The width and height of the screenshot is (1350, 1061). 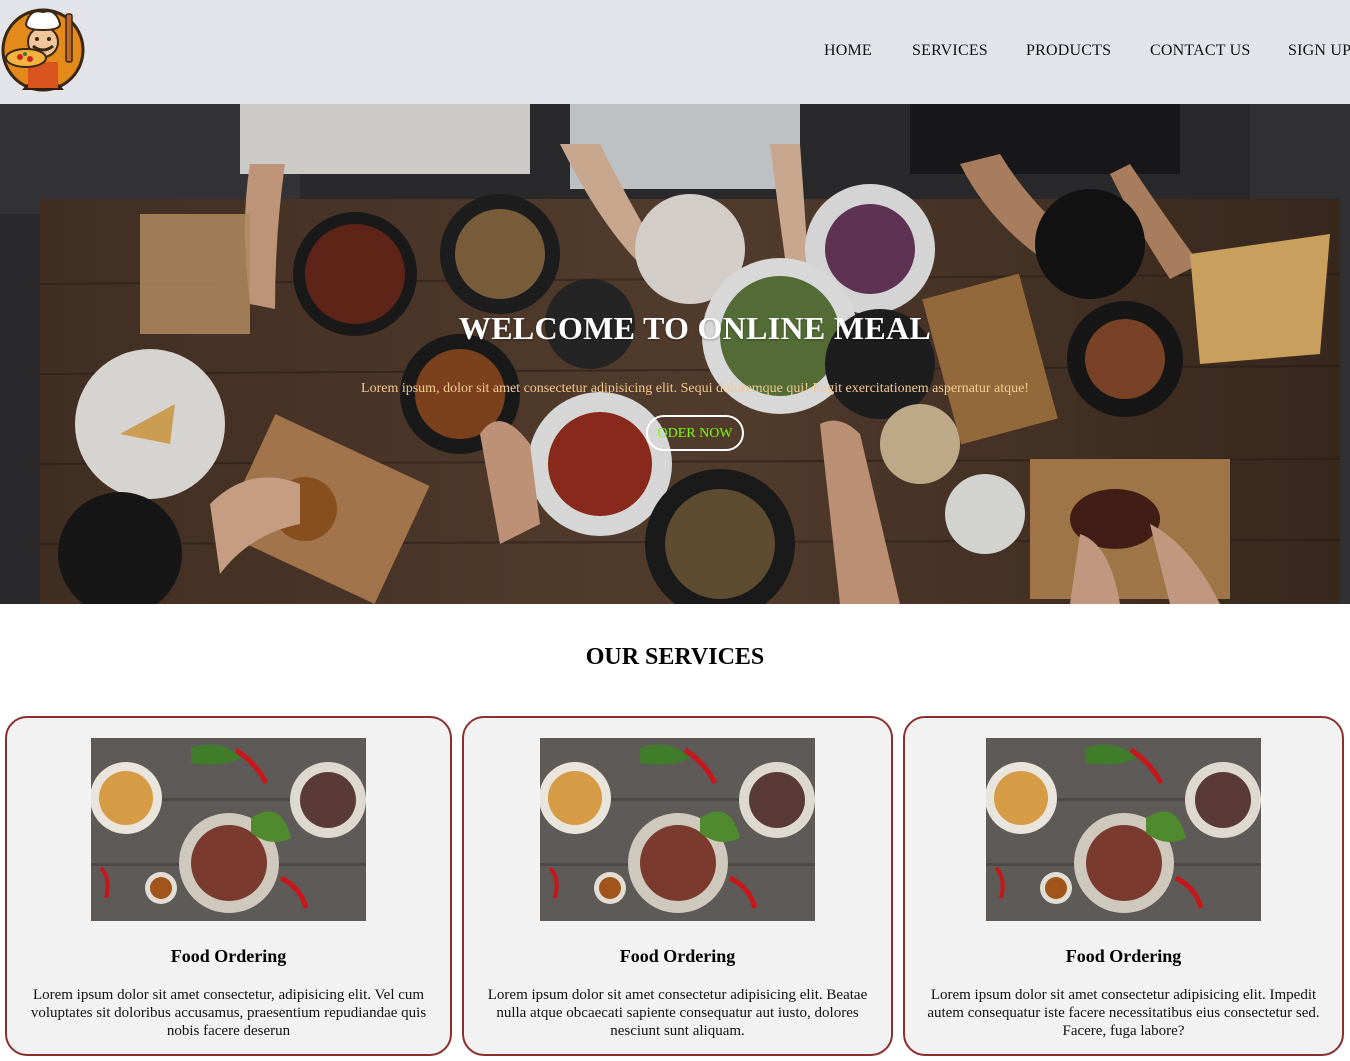 What do you see at coordinates (1200, 51) in the screenshot?
I see `nav-contact-link: CONTACT US` at bounding box center [1200, 51].